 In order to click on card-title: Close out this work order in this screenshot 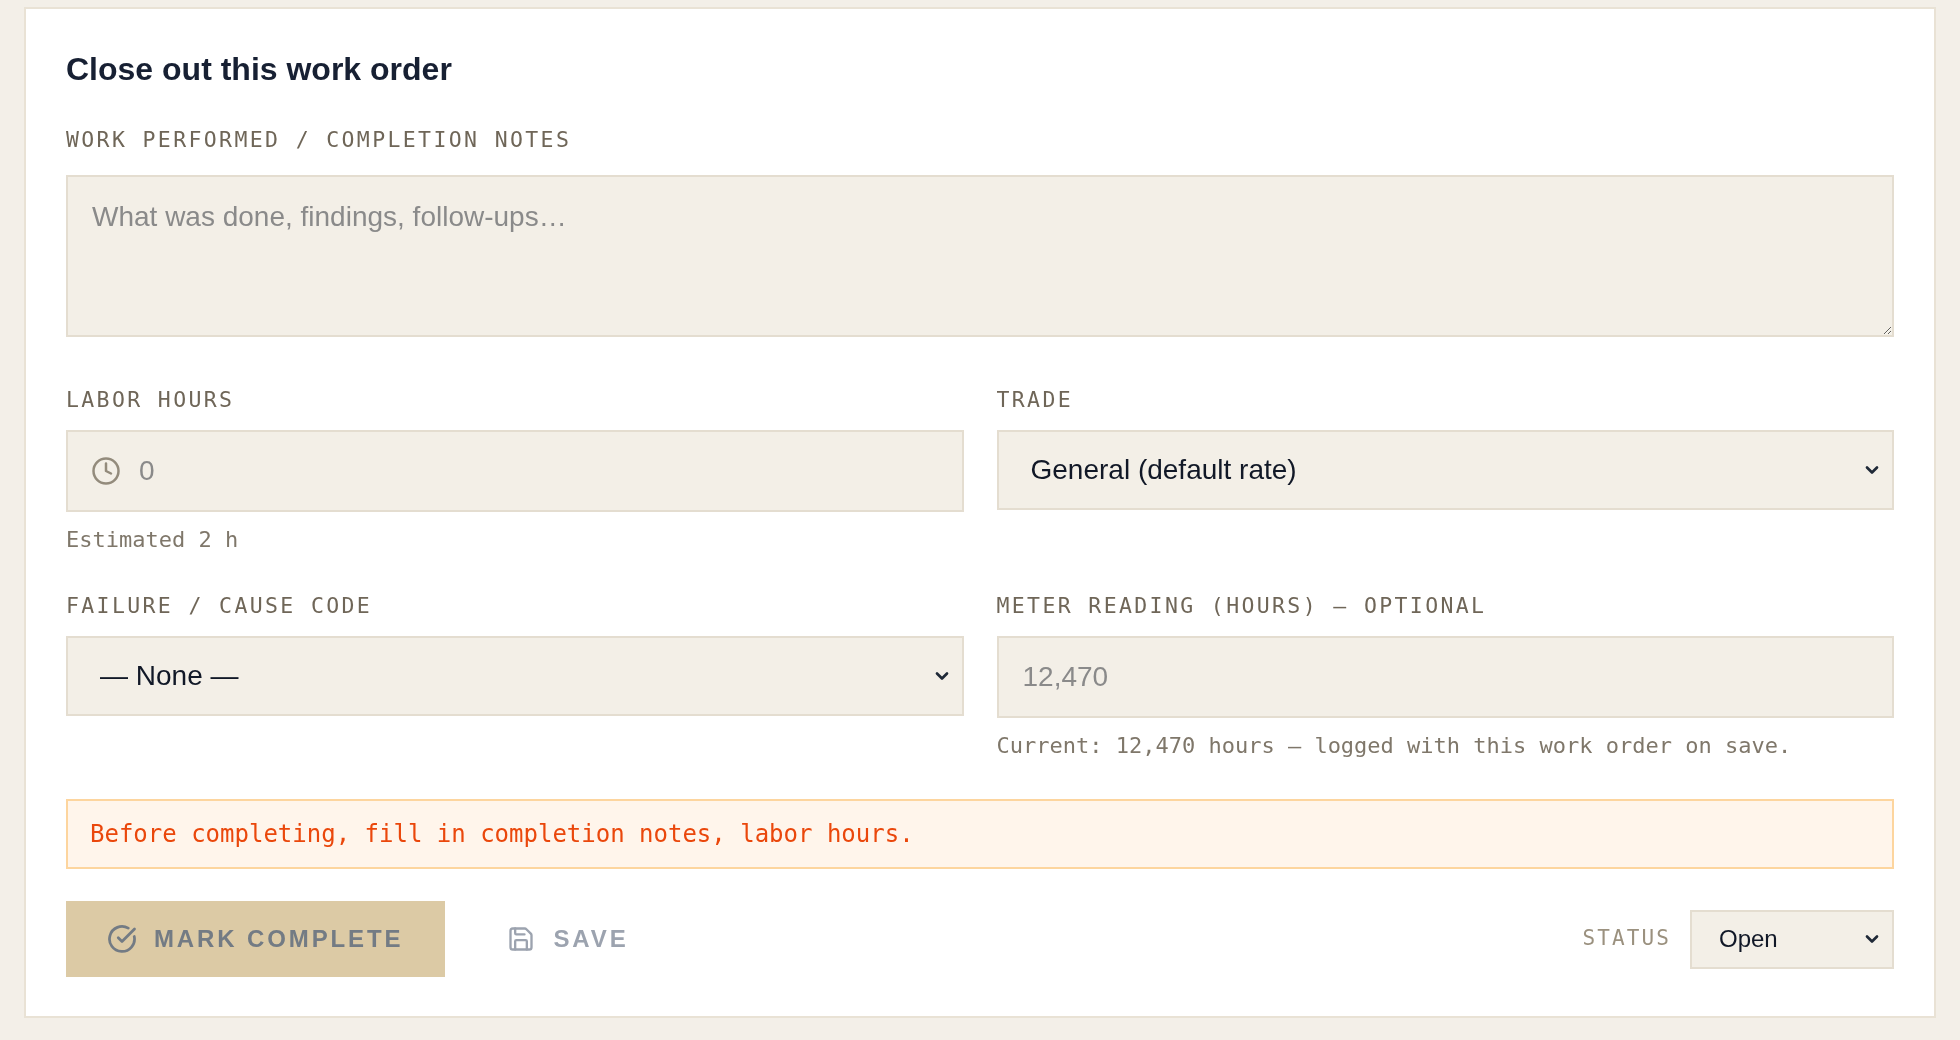, I will do `click(259, 69)`.